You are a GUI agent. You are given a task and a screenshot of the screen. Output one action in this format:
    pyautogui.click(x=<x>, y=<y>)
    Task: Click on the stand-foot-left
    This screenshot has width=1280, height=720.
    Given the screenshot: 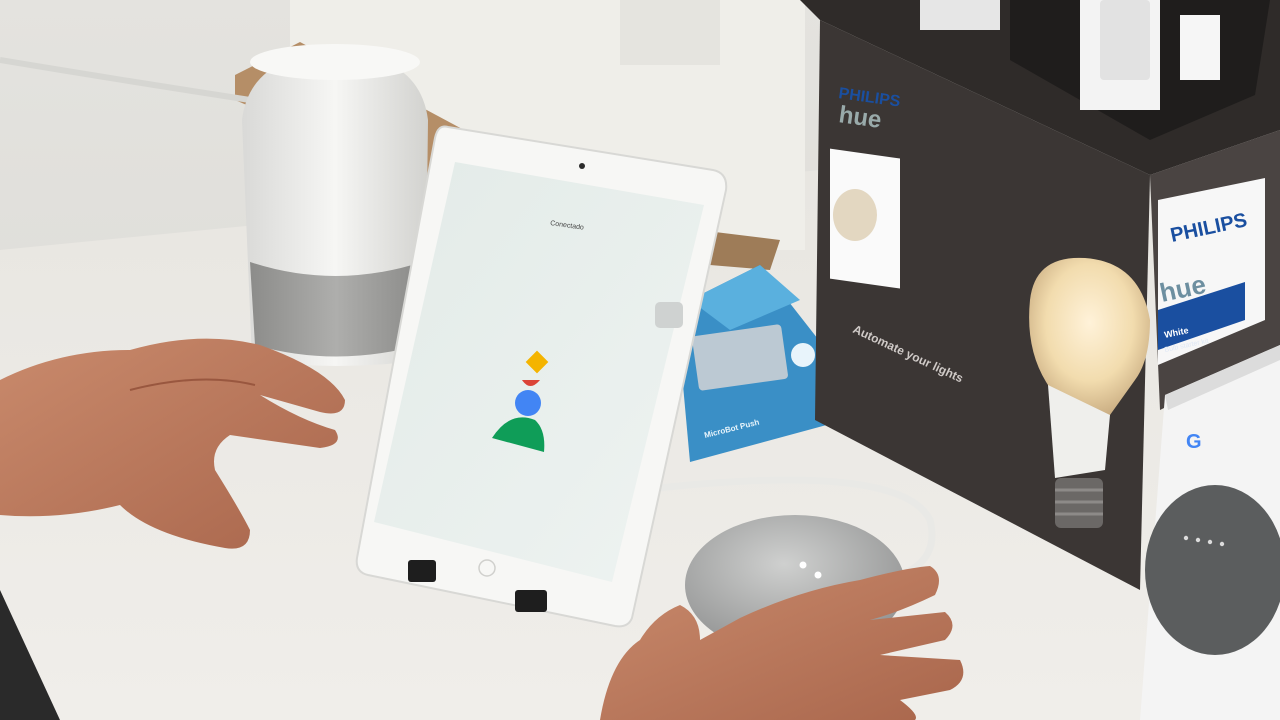 What is the action you would take?
    pyautogui.click(x=422, y=571)
    